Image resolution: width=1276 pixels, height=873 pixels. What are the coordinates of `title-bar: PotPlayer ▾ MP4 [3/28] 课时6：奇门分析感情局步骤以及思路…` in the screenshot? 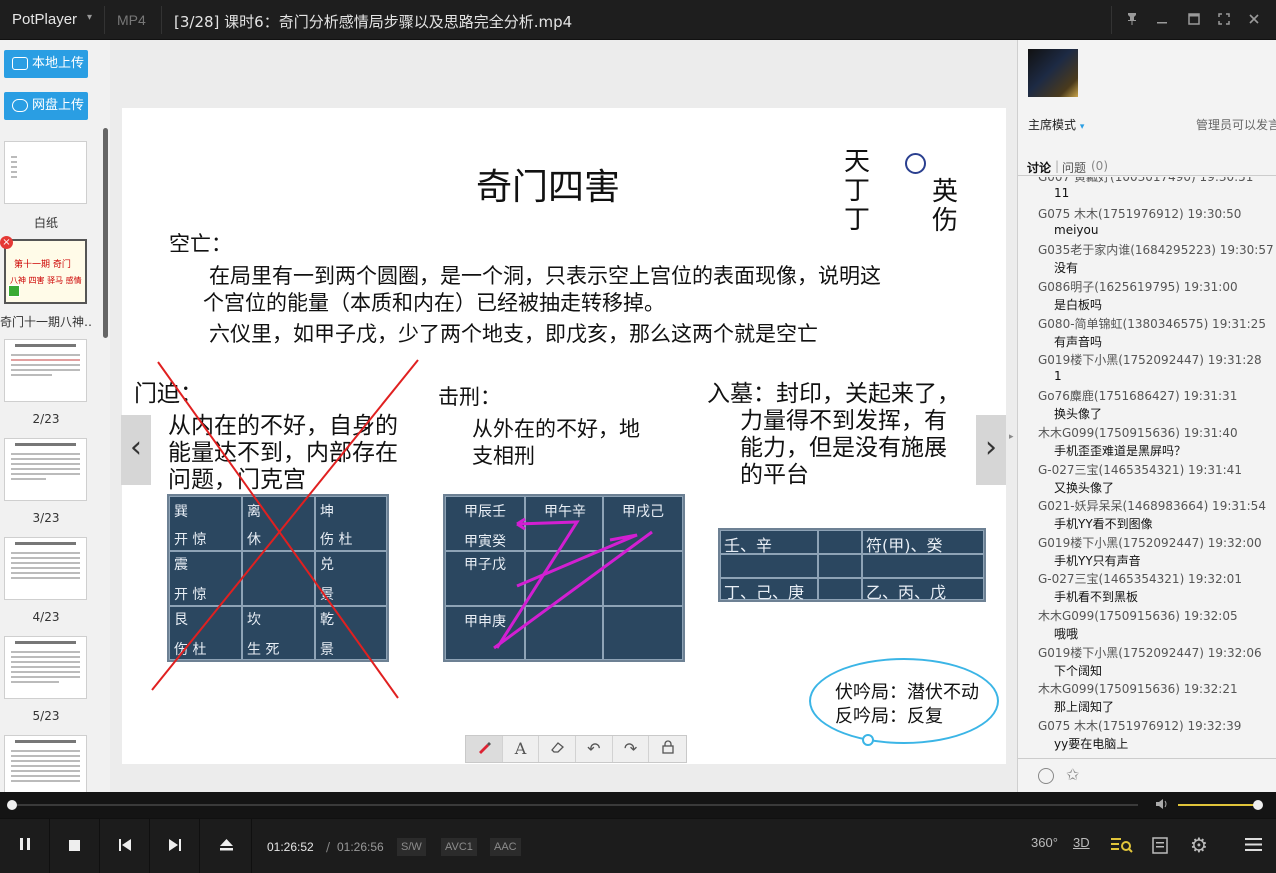 It's located at (638, 20).